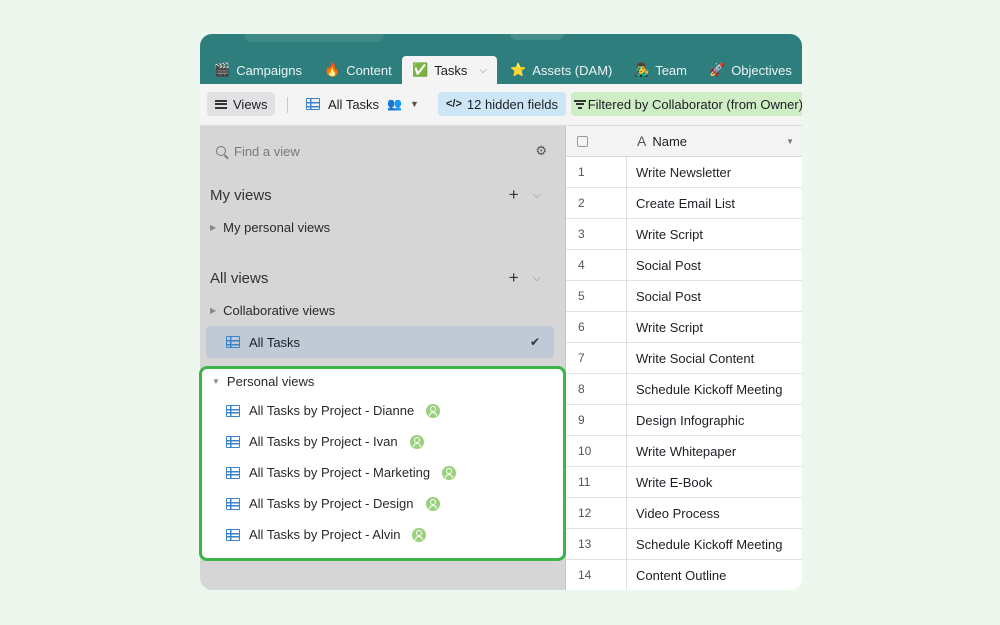 The width and height of the screenshot is (1000, 625). Describe the element at coordinates (314, 38) in the screenshot. I see `base-title-area` at that location.